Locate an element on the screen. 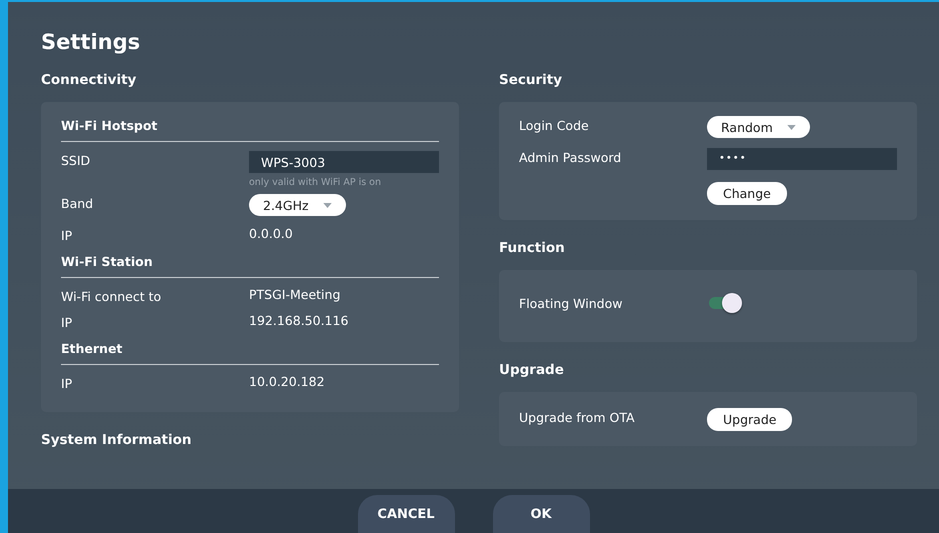  page-title: Settings is located at coordinates (91, 42).